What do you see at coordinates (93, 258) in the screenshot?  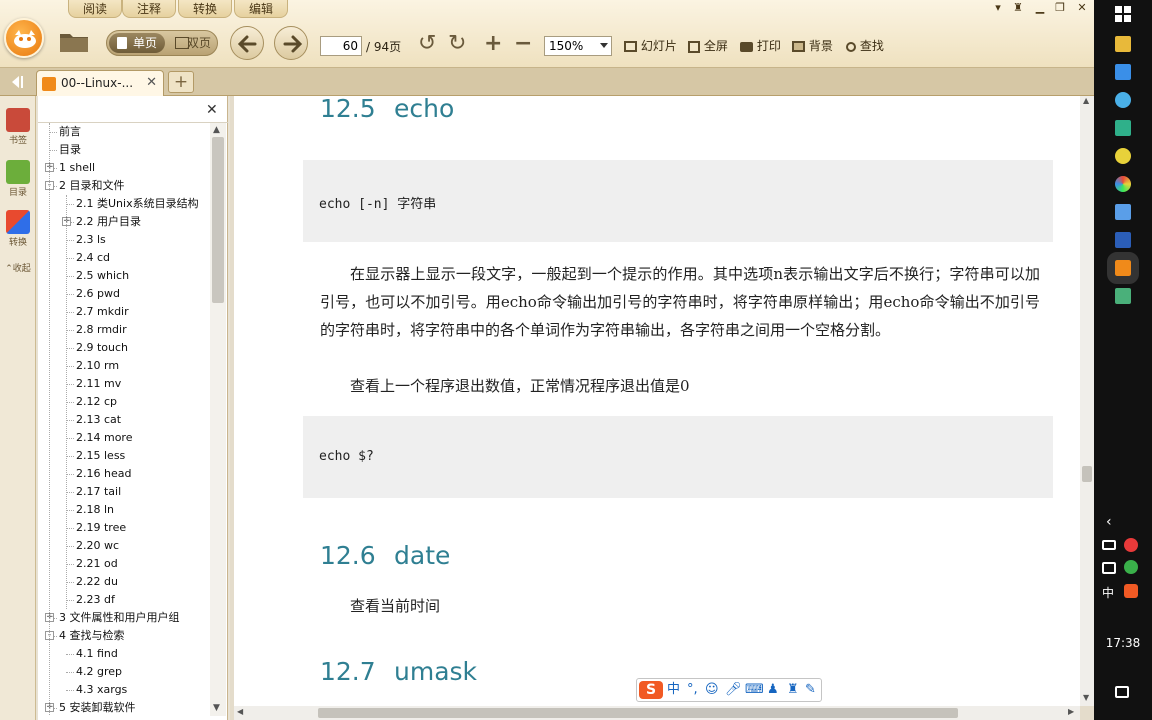 I see `outline-item: 2.4 cd` at bounding box center [93, 258].